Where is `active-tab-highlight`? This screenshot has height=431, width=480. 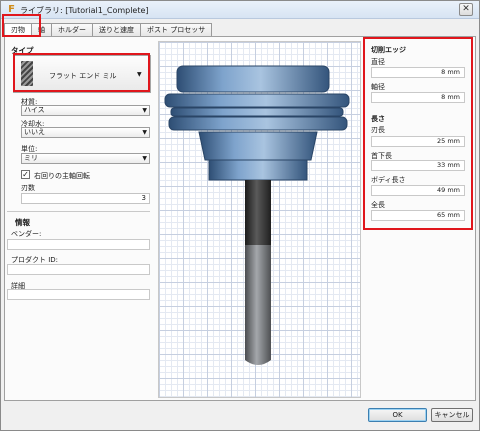
active-tab-highlight is located at coordinates (21, 25).